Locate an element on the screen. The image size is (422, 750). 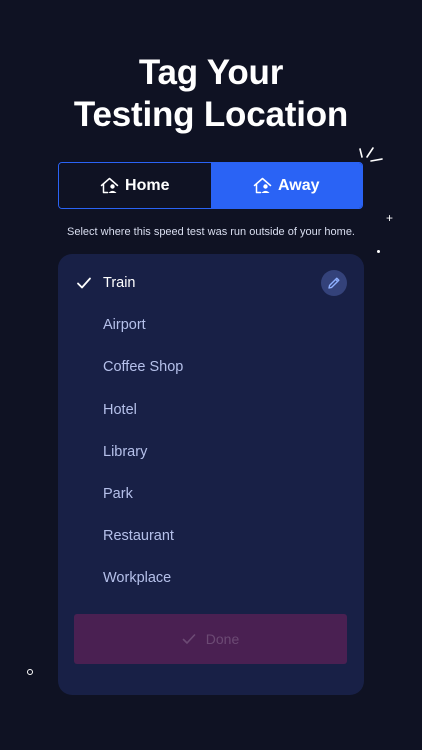
location-item-label: Coffee Shop is located at coordinates (143, 367).